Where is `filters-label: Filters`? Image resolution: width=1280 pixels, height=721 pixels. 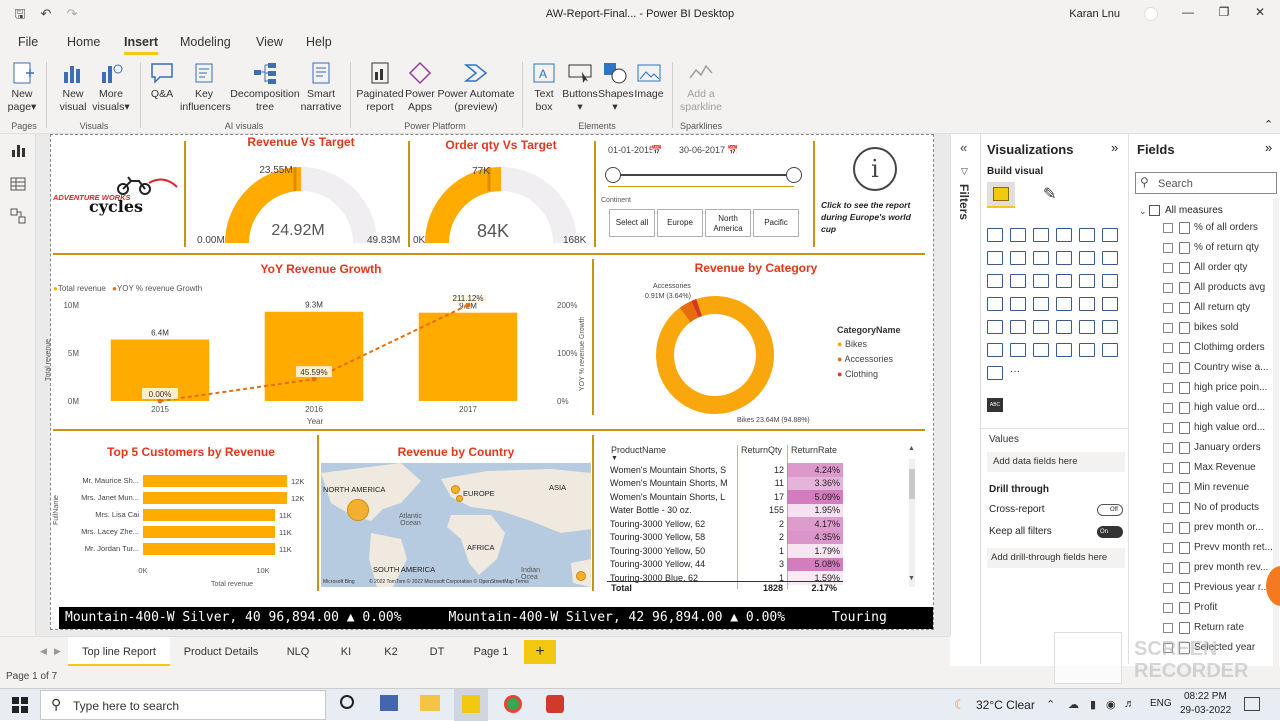
filters-label: Filters is located at coordinates (964, 202).